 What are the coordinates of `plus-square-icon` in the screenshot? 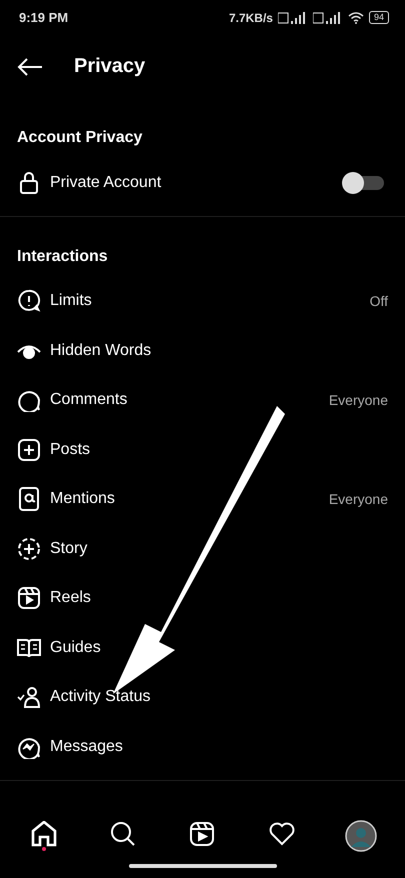 It's located at (29, 450).